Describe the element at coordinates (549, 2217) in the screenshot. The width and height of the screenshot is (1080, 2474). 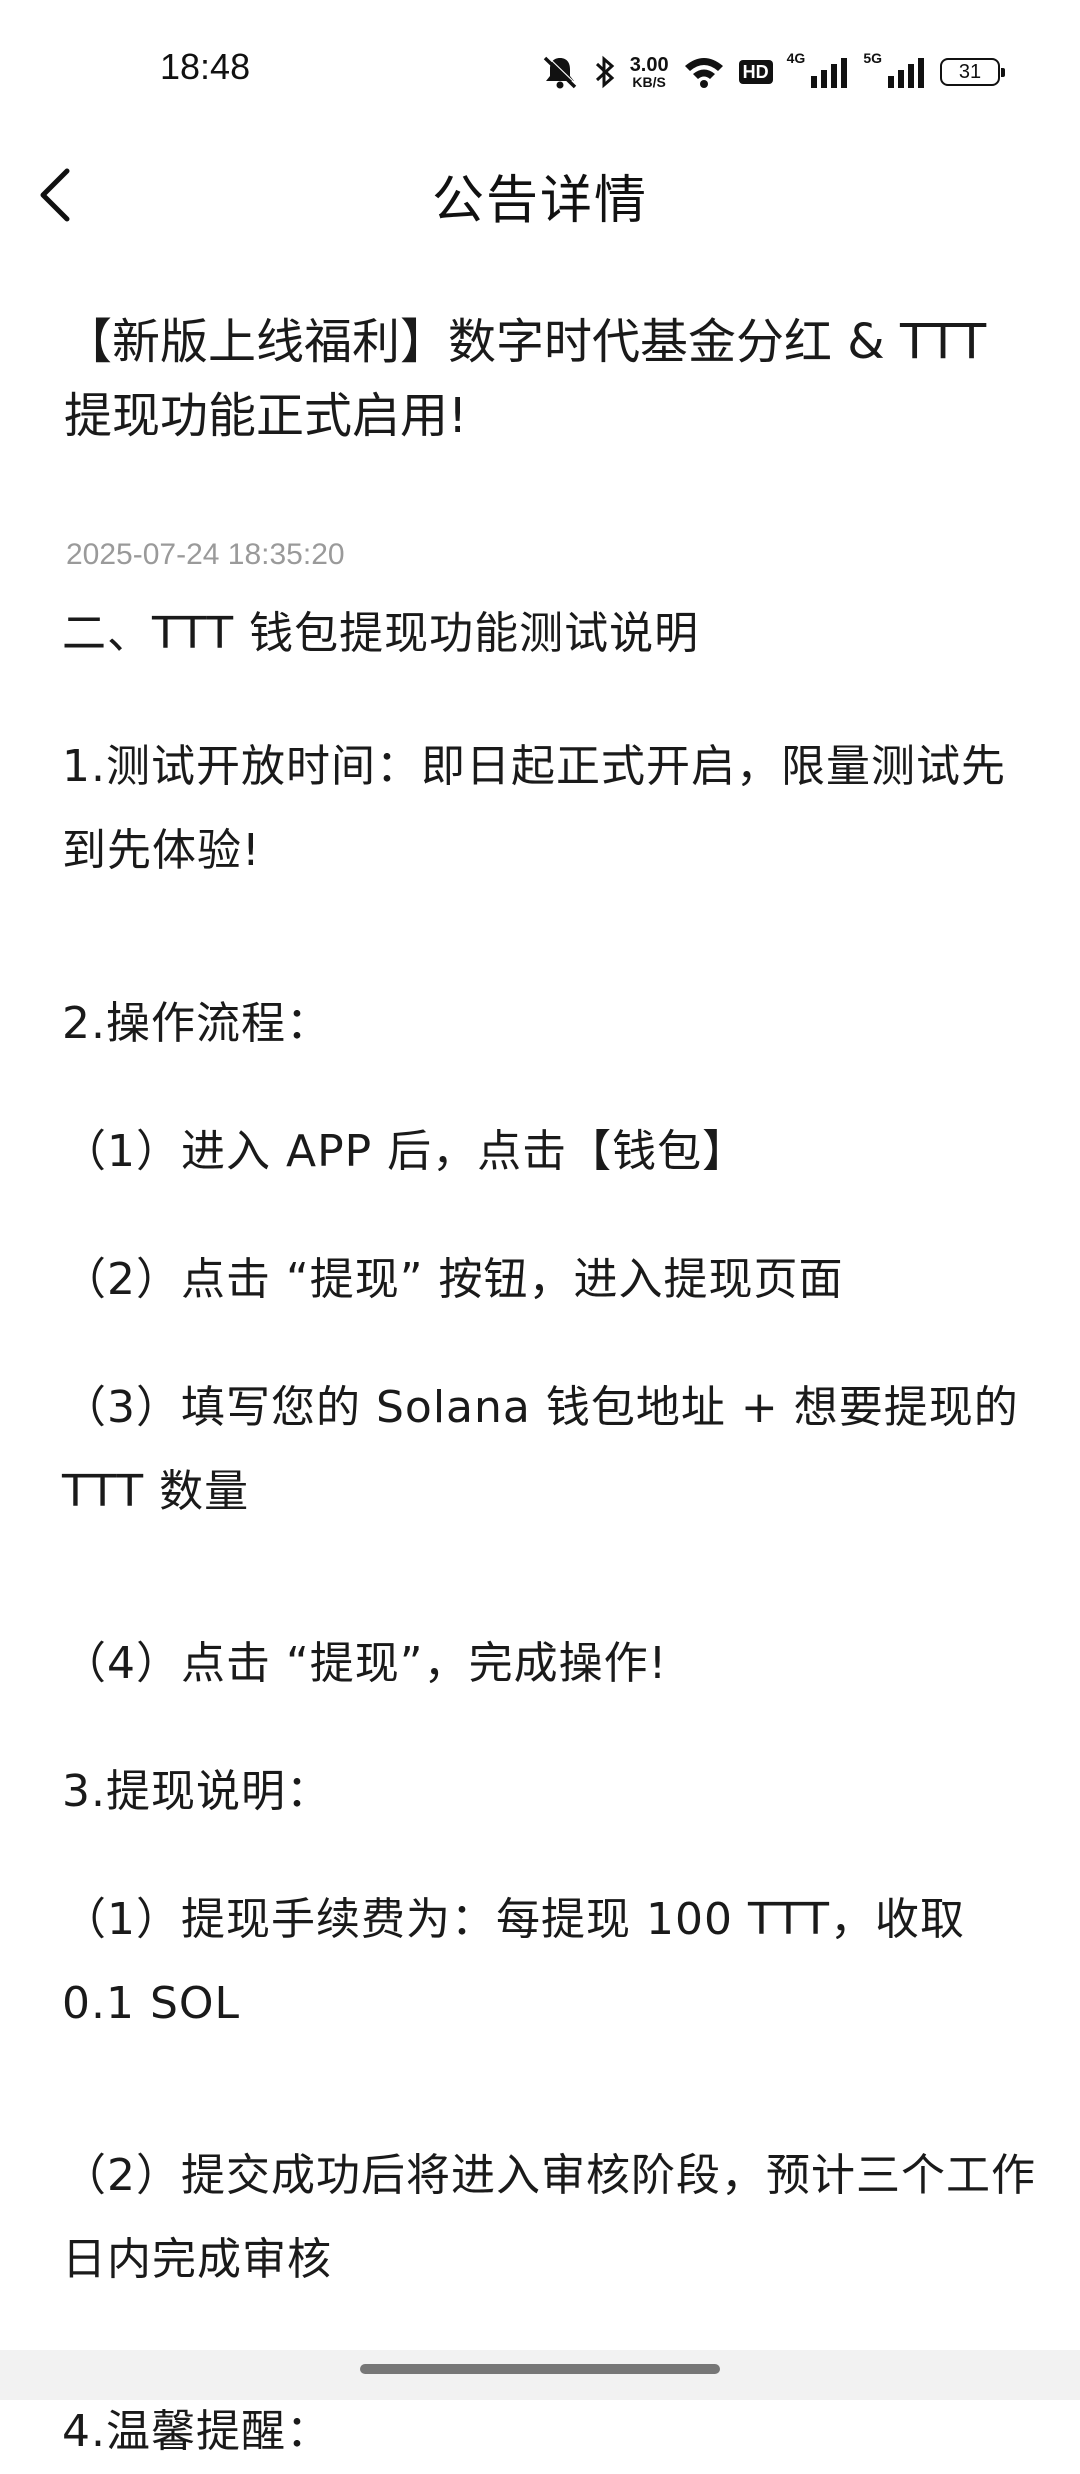
I see `article-paragraph: （2）提交成功后将进入审核阶段，预计三个工作日内完成审核` at that location.